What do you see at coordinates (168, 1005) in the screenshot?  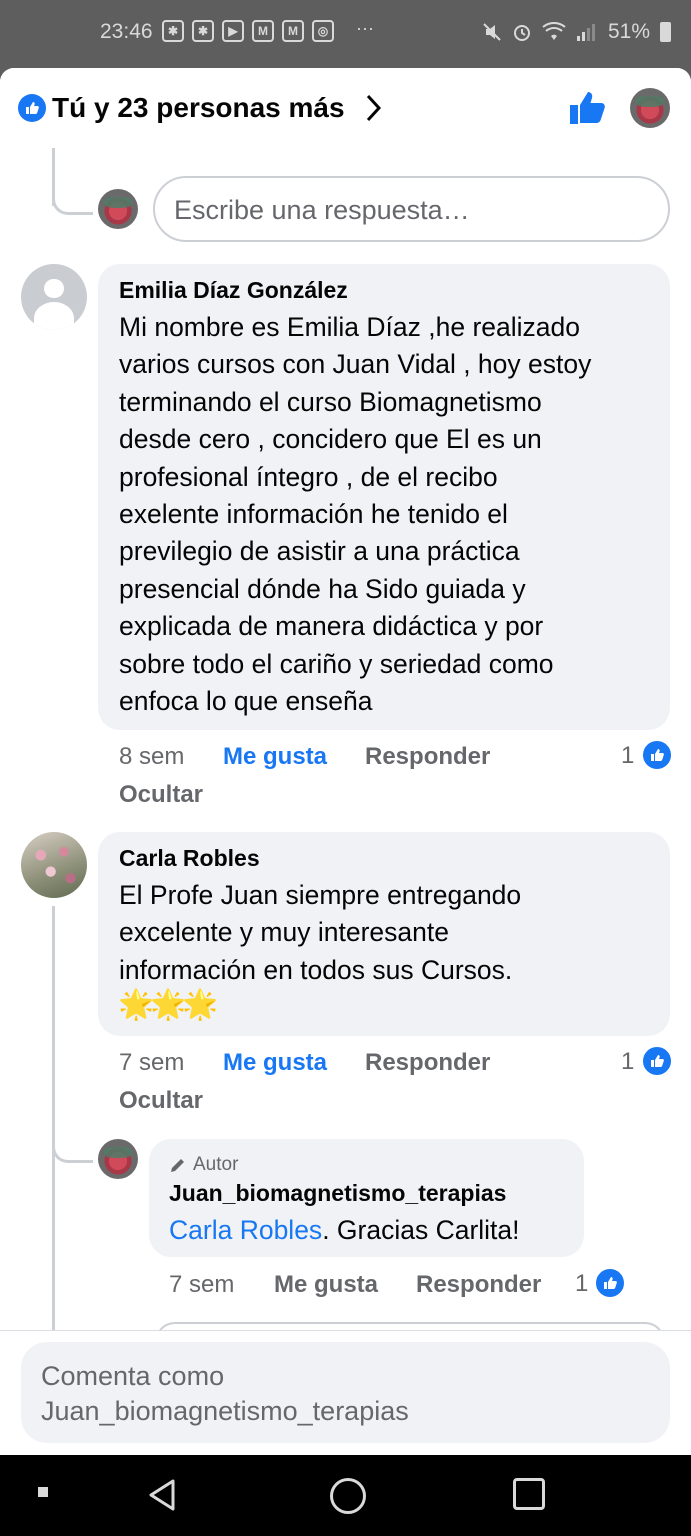 I see `star-emoji: 🌟🌟🌟` at bounding box center [168, 1005].